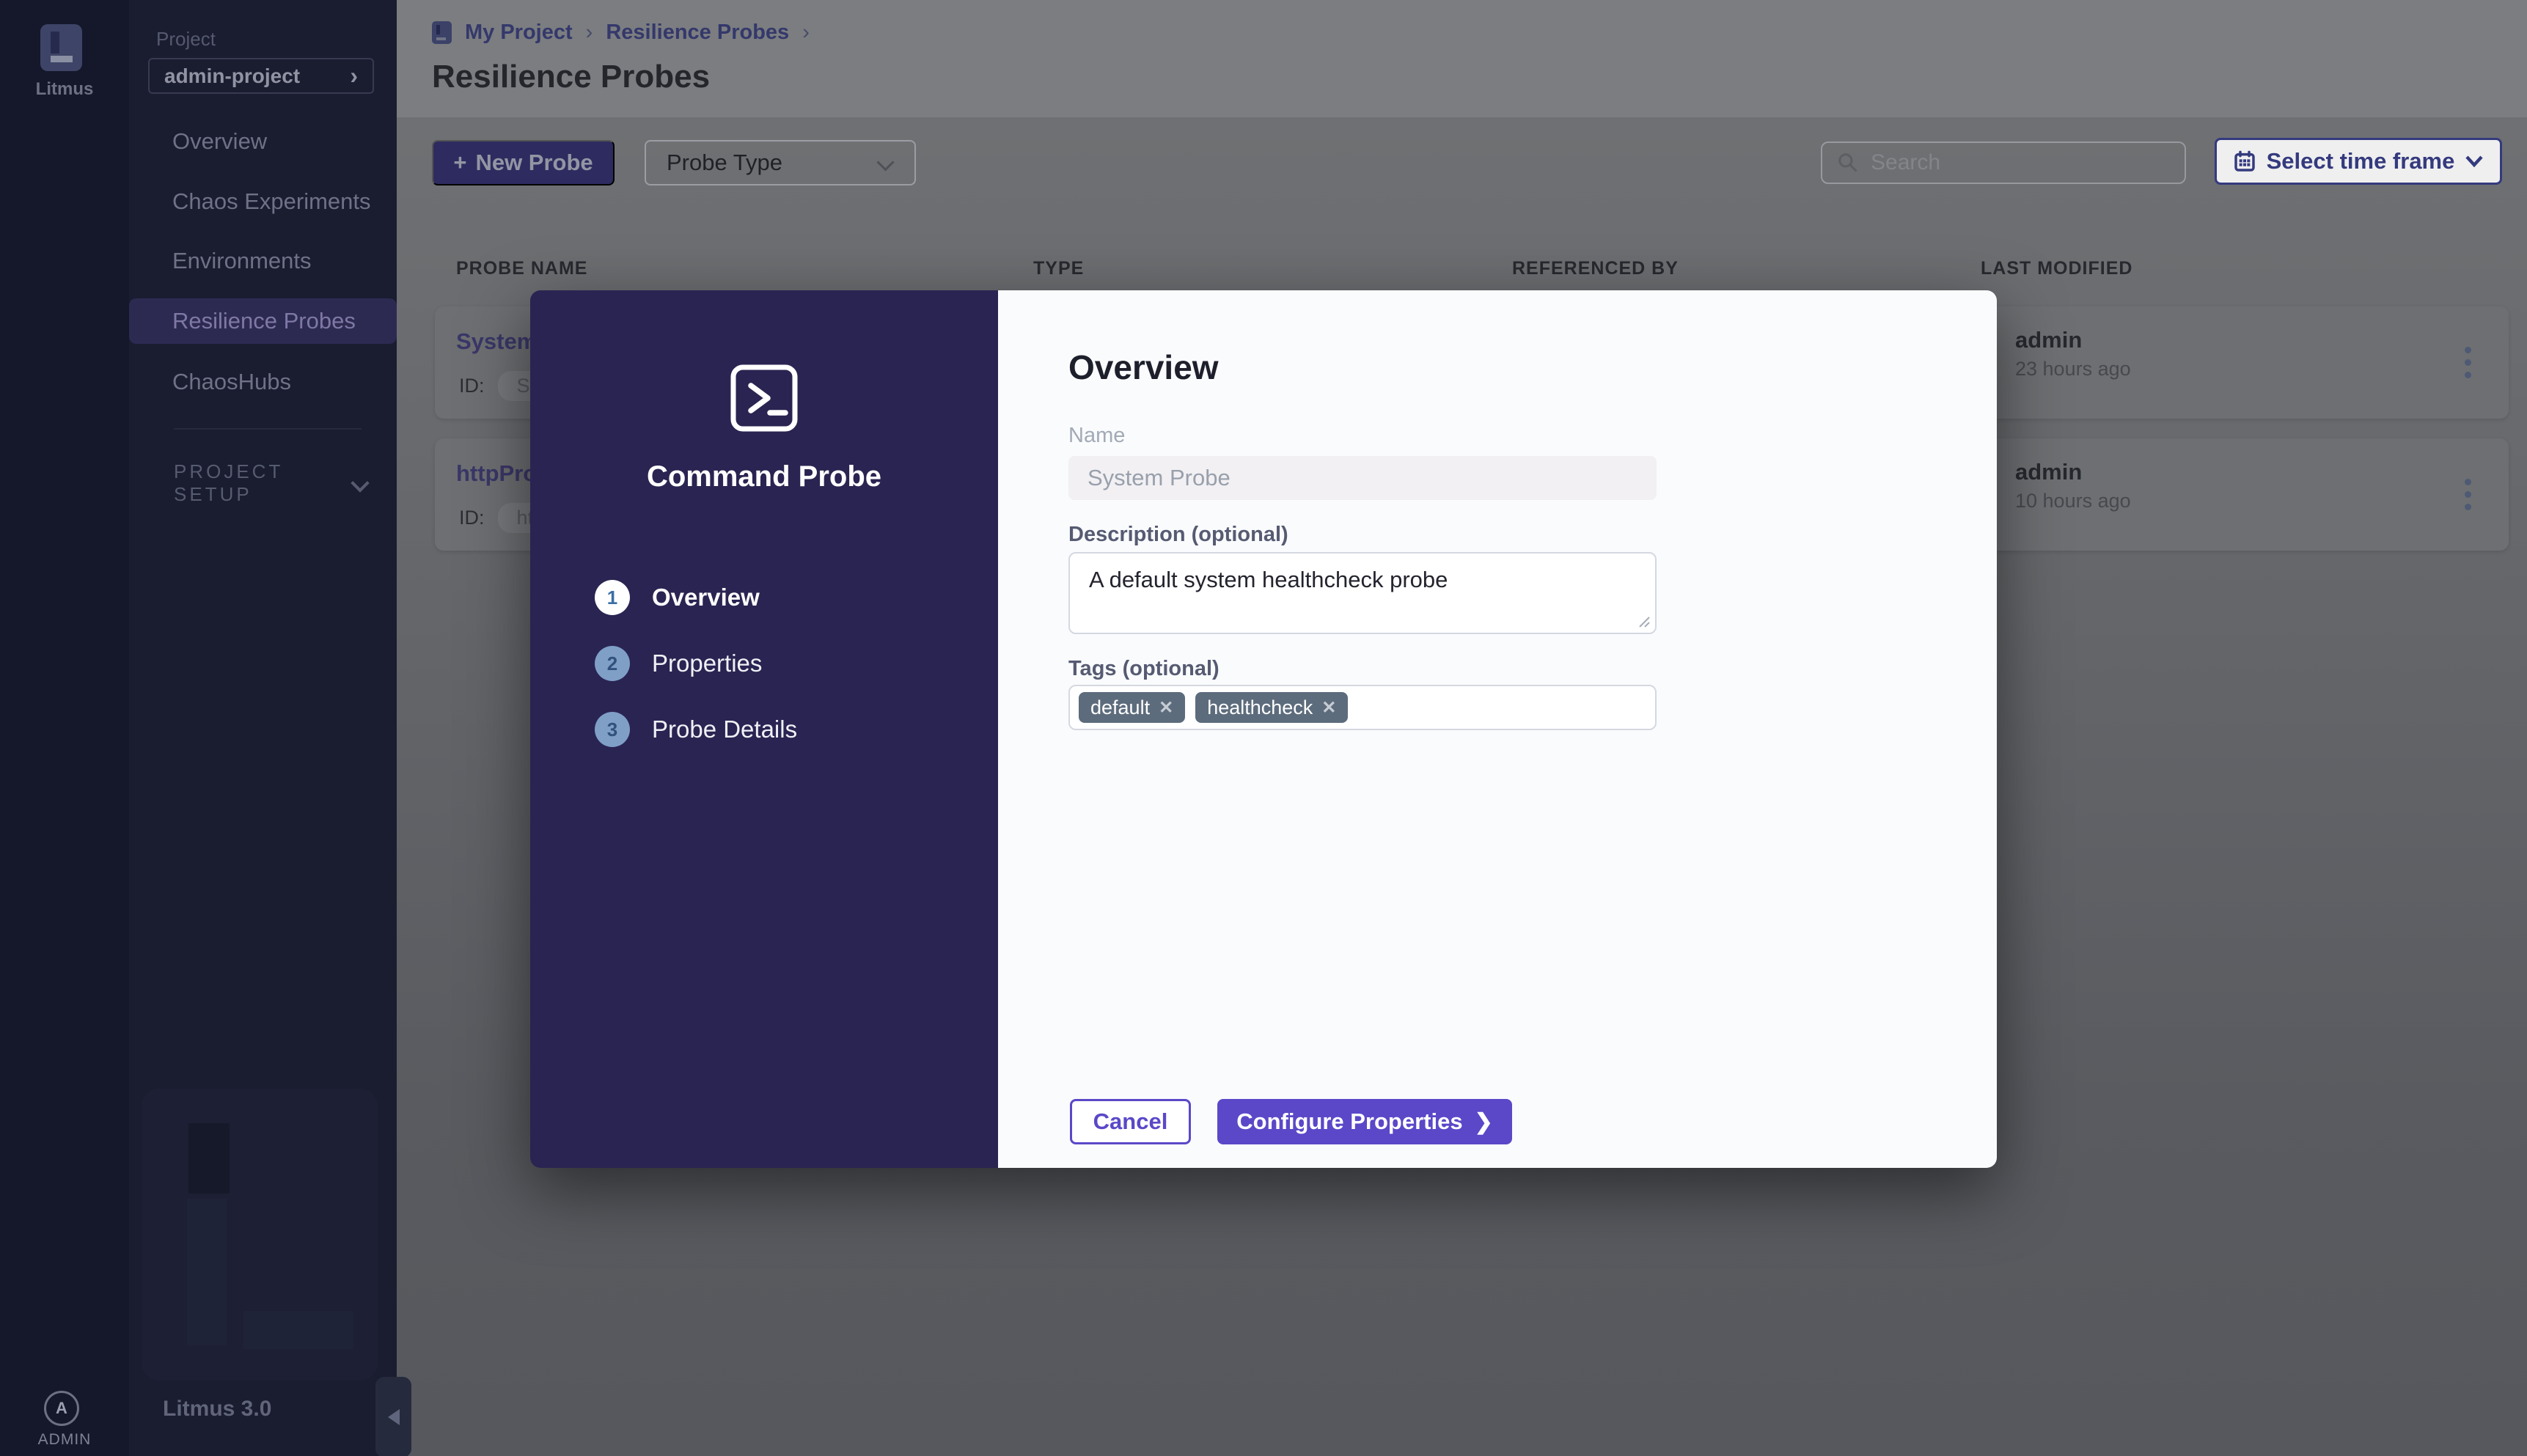 The image size is (2527, 1456). I want to click on breadcrumb: My Project › Resilience Probes ›, so click(621, 33).